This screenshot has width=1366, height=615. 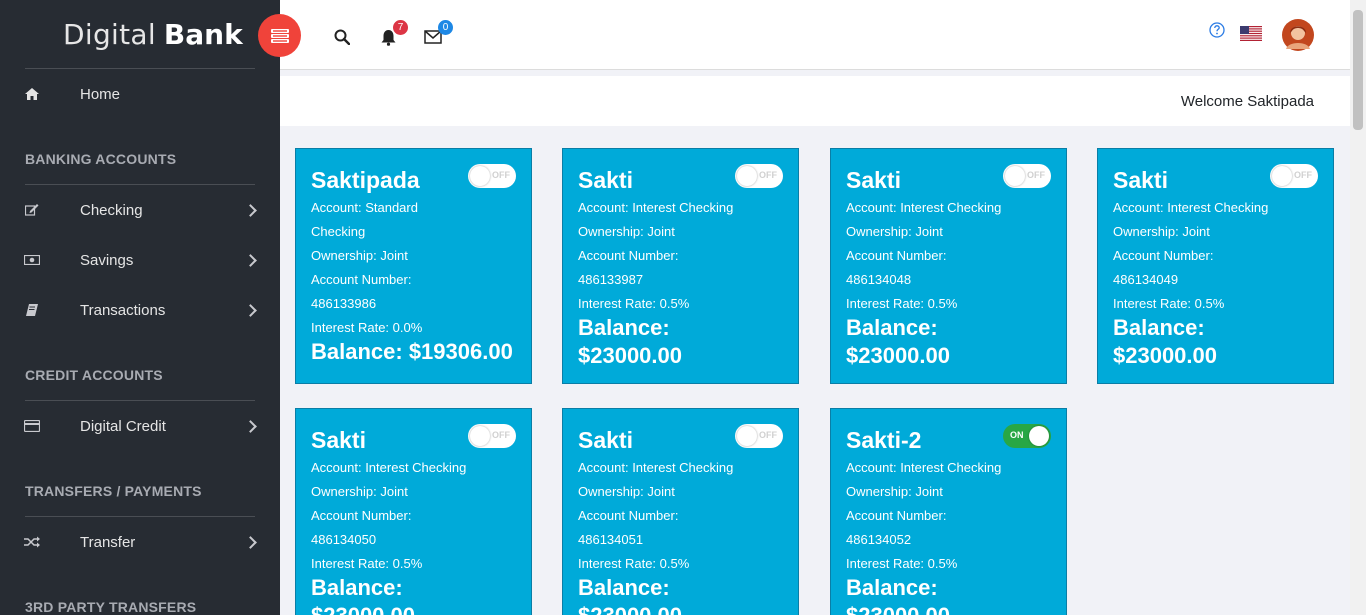 I want to click on account-type: Account: Standard, so click(x=364, y=207).